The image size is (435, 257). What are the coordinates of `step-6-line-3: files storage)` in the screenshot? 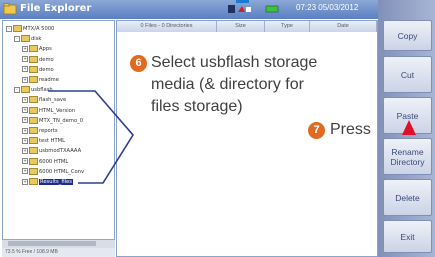 It's located at (197, 106).